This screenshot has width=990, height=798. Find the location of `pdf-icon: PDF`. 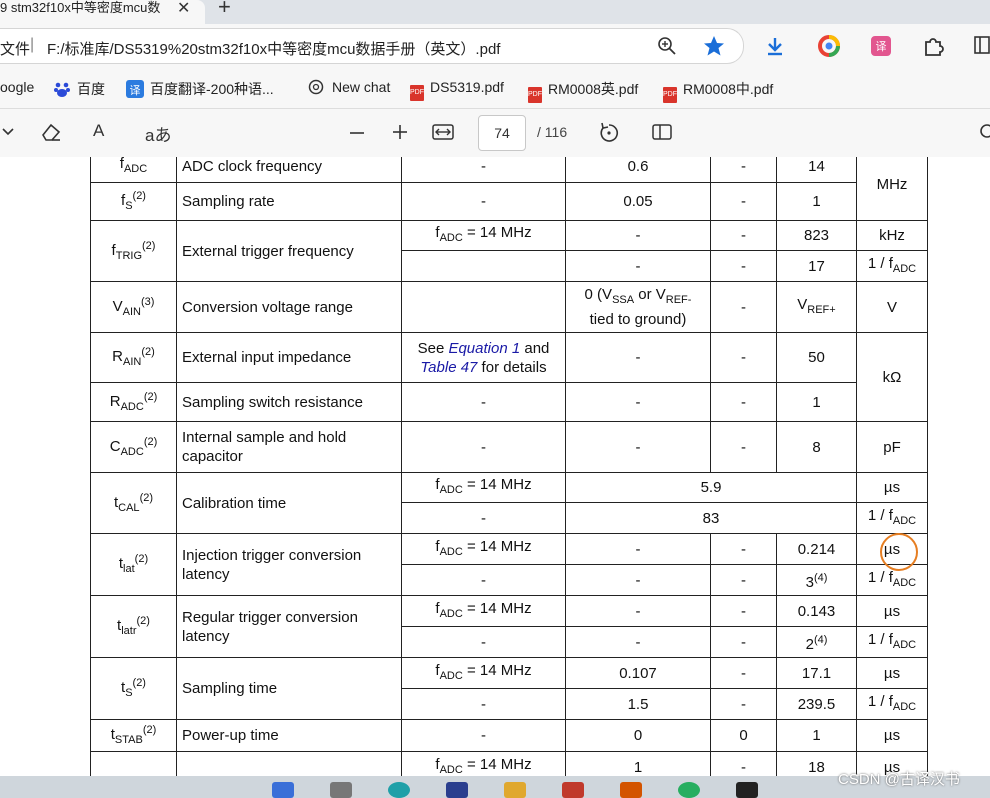

pdf-icon: PDF is located at coordinates (535, 95).